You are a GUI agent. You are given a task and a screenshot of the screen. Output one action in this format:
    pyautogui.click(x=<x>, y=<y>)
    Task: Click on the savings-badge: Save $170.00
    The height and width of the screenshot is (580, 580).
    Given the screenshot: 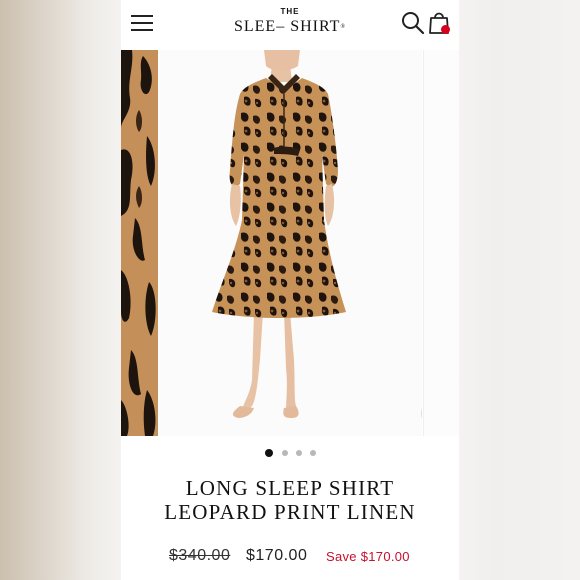 What is the action you would take?
    pyautogui.click(x=368, y=556)
    